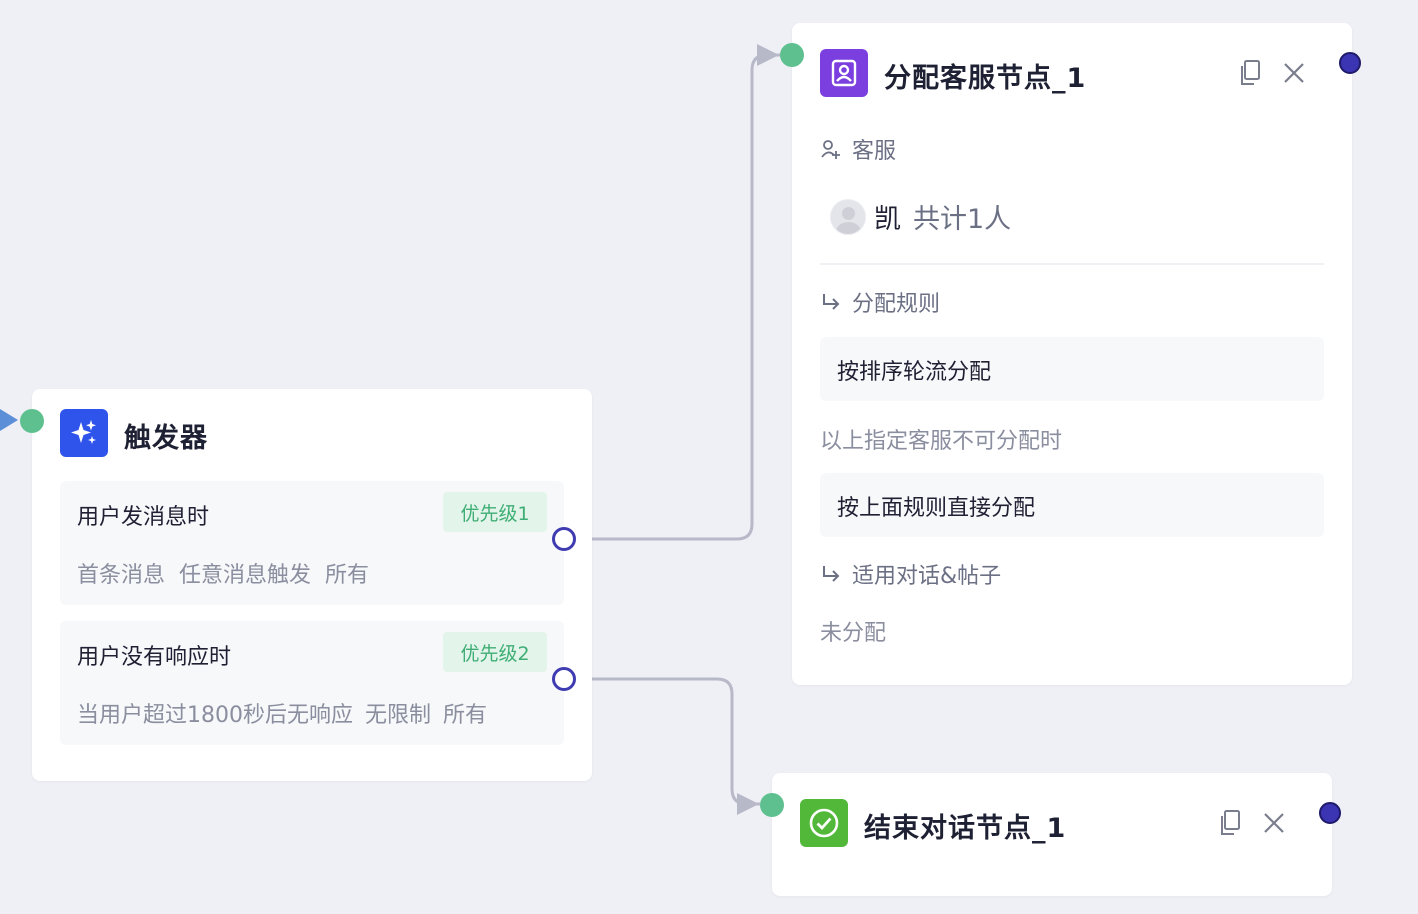 The width and height of the screenshot is (1418, 914). Describe the element at coordinates (1072, 505) in the screenshot. I see `fallback-select: 按上面规则直接分配` at that location.